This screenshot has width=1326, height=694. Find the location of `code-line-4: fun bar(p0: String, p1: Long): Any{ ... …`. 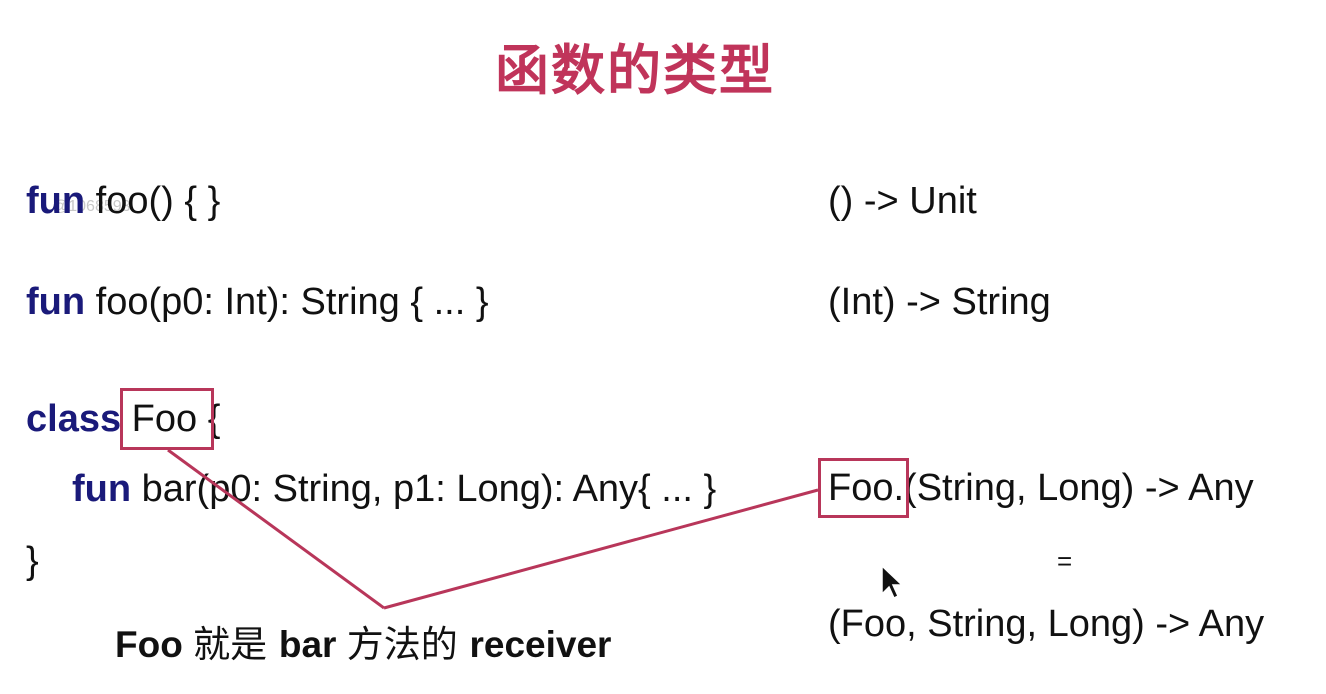

code-line-4: fun bar(p0: String, p1: Long): Any{ ... … is located at coordinates (394, 489).